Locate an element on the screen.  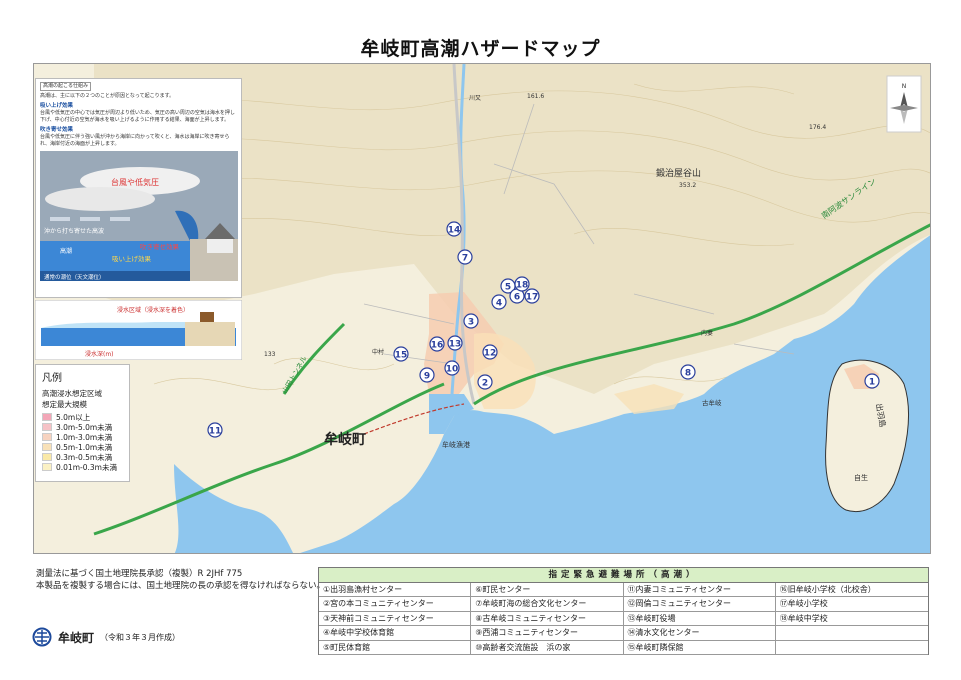
shelter-marker: 10 is located at coordinates (452, 368).